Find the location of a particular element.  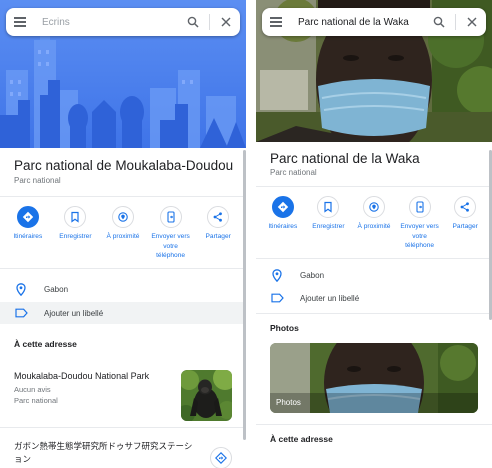

search-box: Parc national de la Waka is located at coordinates (374, 22).